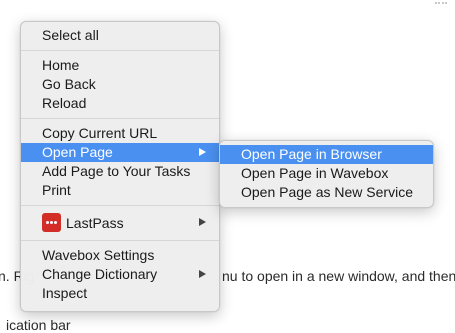 The image size is (455, 333). I want to click on menu-item-open-page: Open Page, so click(120, 152).